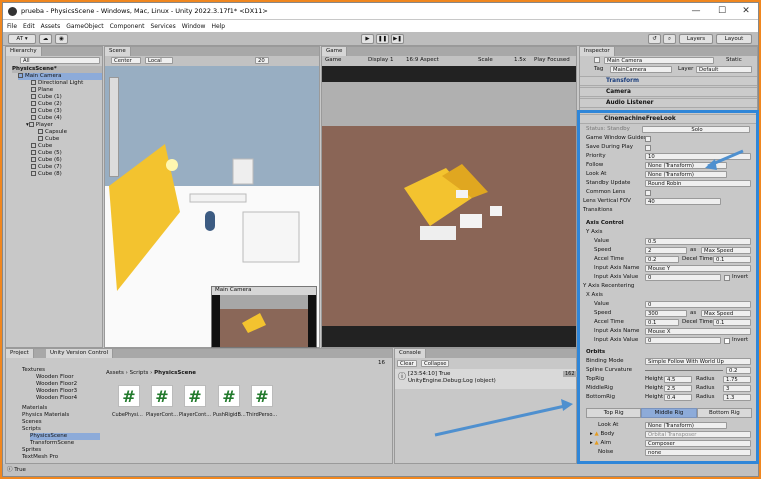  What do you see at coordinates (659, 60) in the screenshot?
I see `object-name-field: Main Camera` at bounding box center [659, 60].